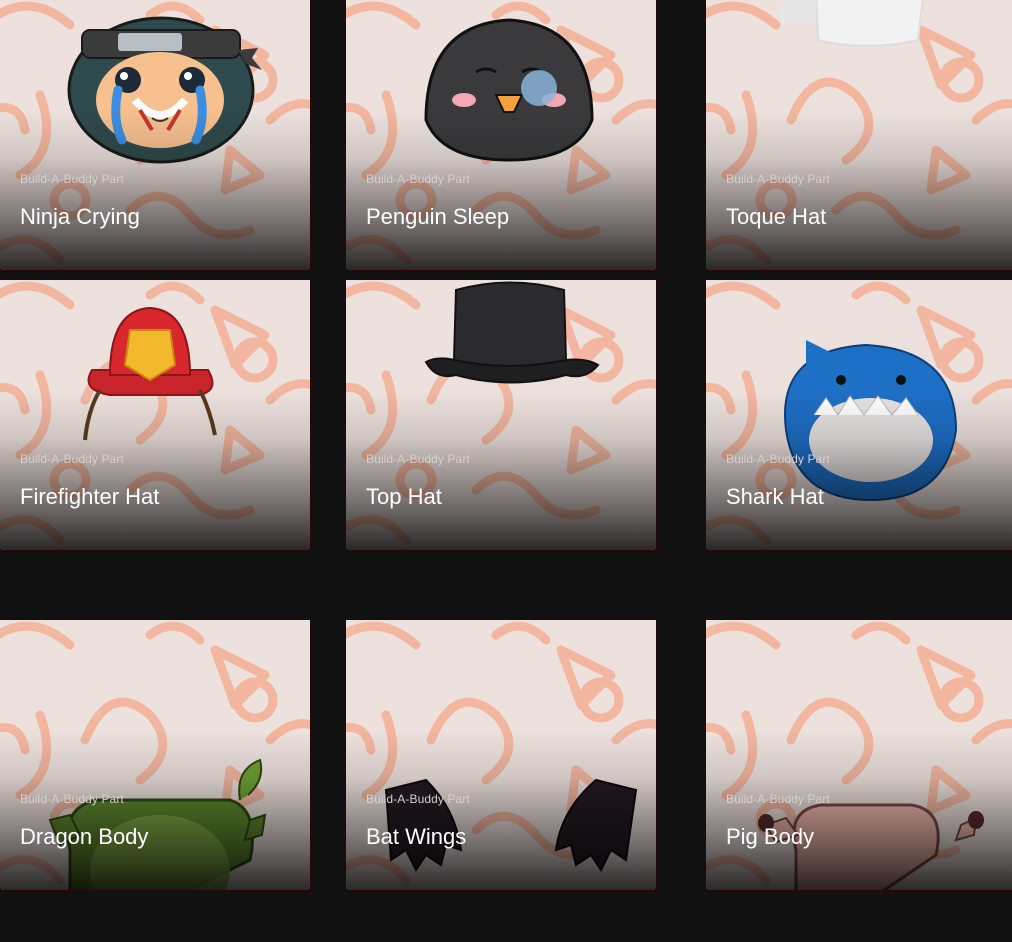  I want to click on part-card-bat-wings: Build-A-Buddy Part Bat Wings, so click(501, 755).